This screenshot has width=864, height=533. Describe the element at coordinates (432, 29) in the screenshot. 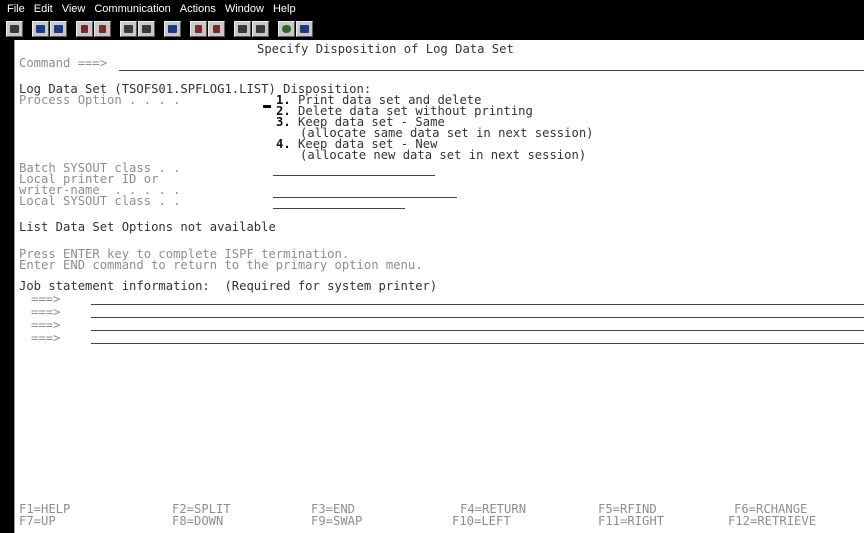

I see `toolbar` at that location.